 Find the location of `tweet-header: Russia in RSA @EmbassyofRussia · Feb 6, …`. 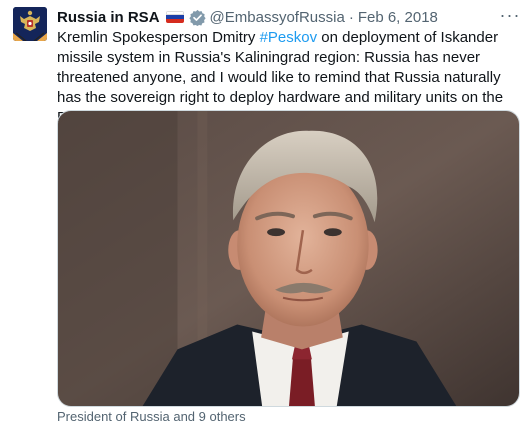

tweet-header: Russia in RSA @EmbassyofRussia · Feb 6, … is located at coordinates (247, 17).